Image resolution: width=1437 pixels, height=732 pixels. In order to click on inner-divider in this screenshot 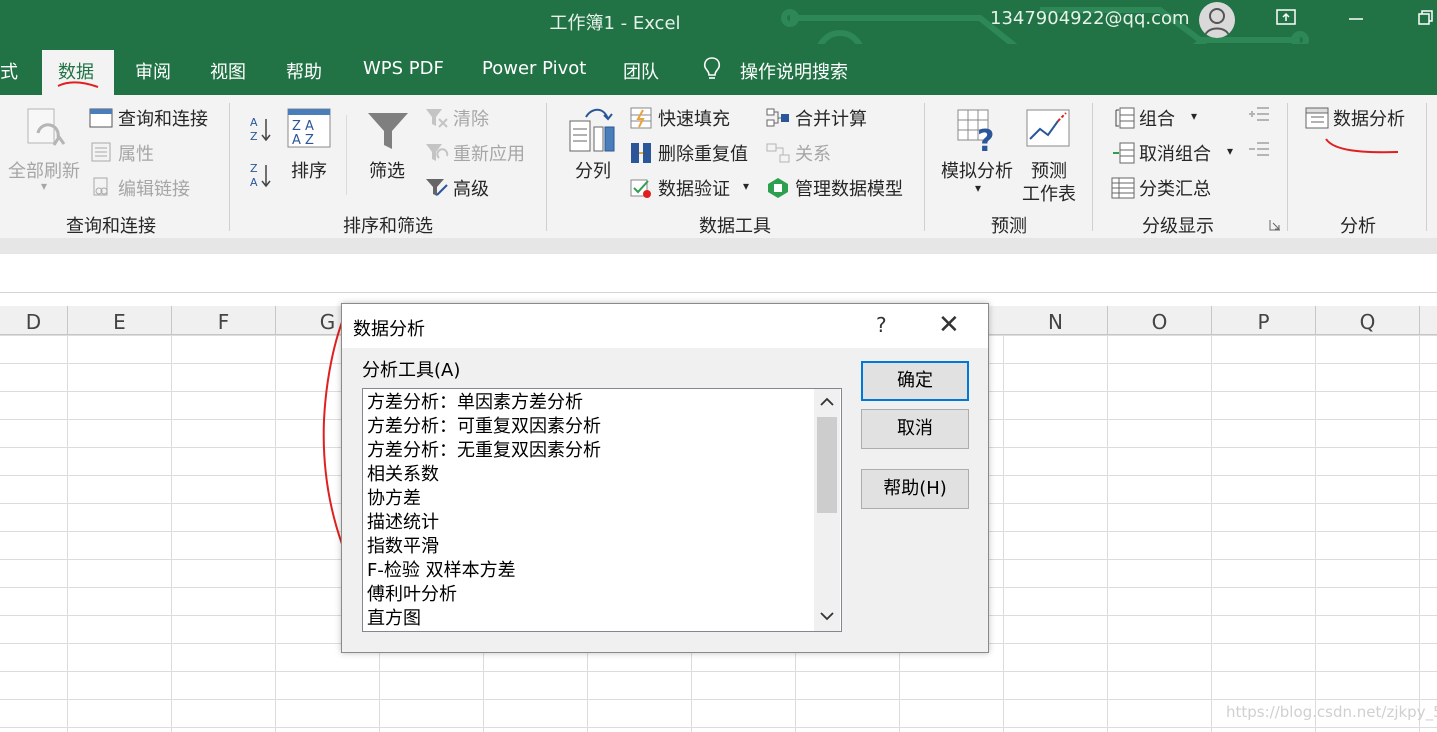, I will do `click(346, 155)`.